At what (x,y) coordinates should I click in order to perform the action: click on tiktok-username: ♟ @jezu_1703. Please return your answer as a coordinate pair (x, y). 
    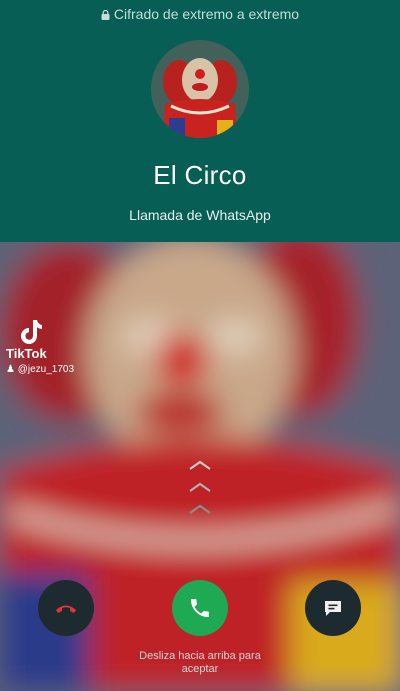
    Looking at the image, I should click on (40, 369).